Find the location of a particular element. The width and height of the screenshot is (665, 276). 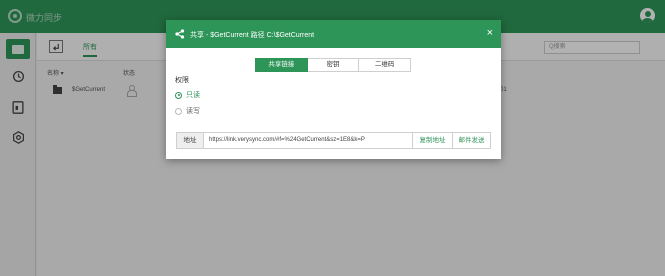

dialog-header: 共享 - $GetCurrent 路径 C:\$GetCurrent × is located at coordinates (333, 34).